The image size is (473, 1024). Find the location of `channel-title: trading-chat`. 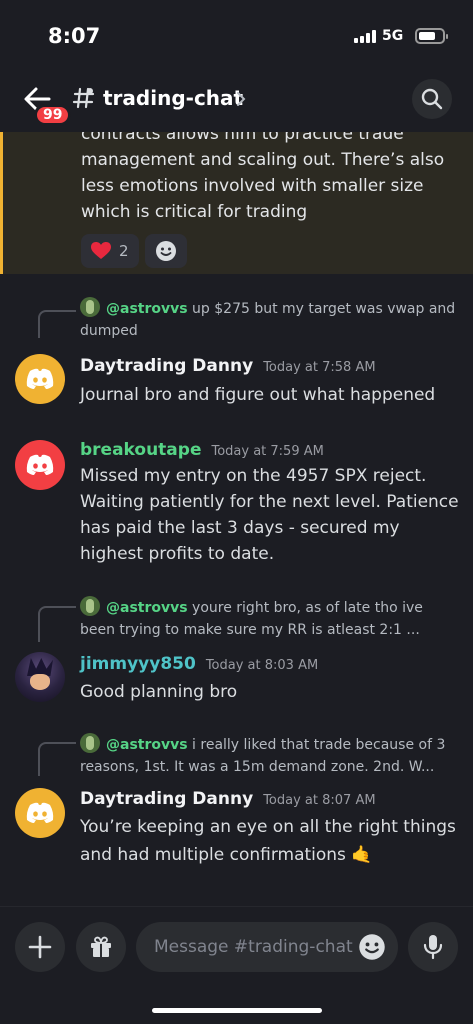

channel-title: trading-chat is located at coordinates (173, 98).